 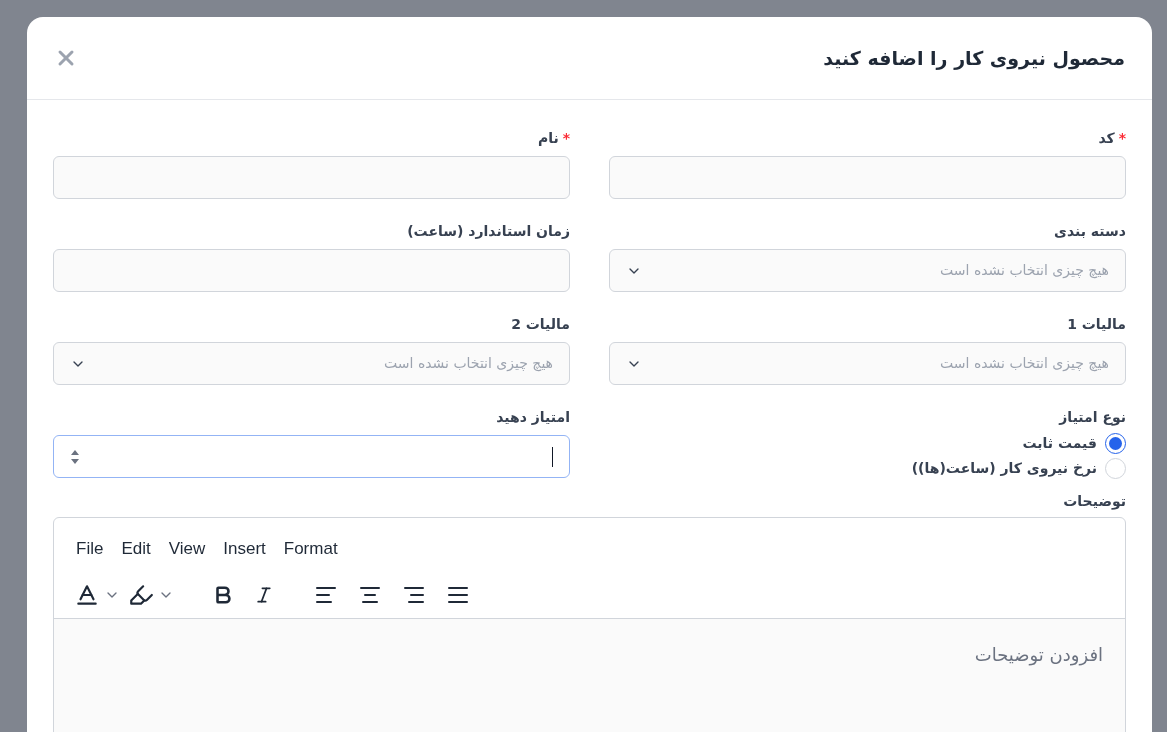 I want to click on text-cursor, so click(x=552, y=456).